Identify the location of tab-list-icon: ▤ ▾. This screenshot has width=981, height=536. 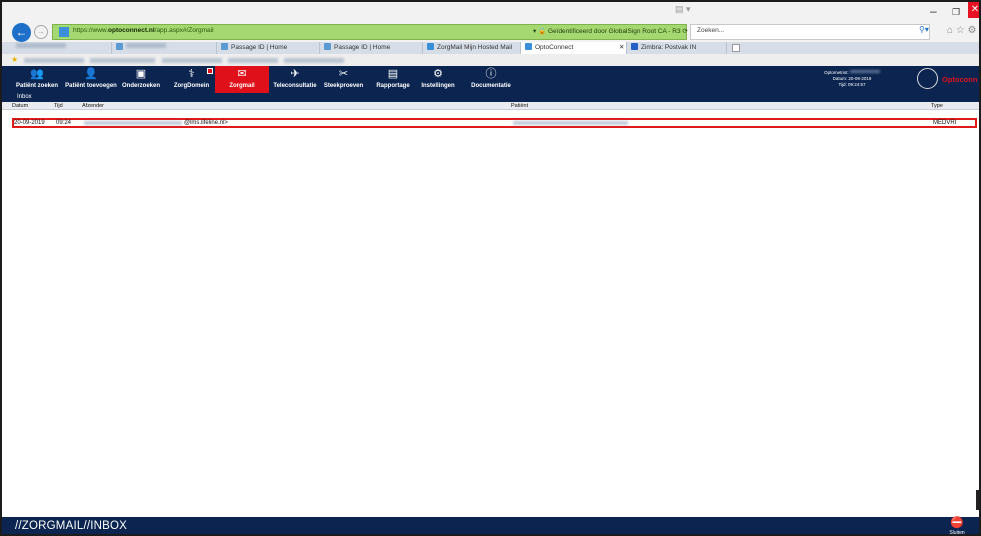
(683, 9).